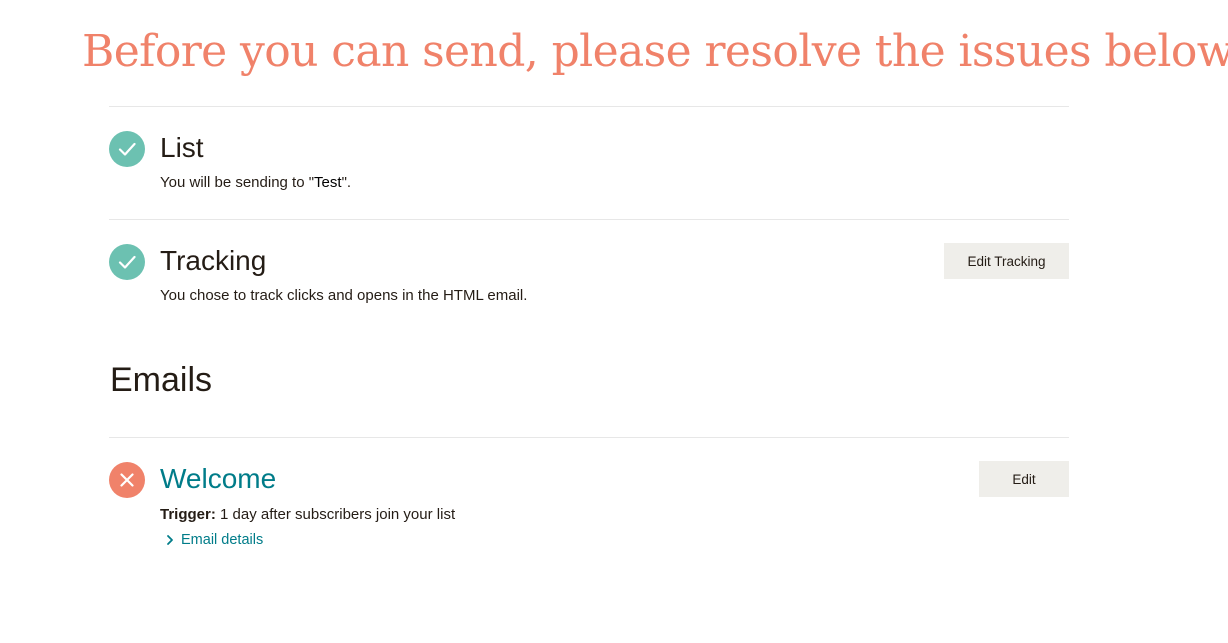 The height and width of the screenshot is (643, 1228). What do you see at coordinates (161, 380) in the screenshot?
I see `emails-heading: Emails` at bounding box center [161, 380].